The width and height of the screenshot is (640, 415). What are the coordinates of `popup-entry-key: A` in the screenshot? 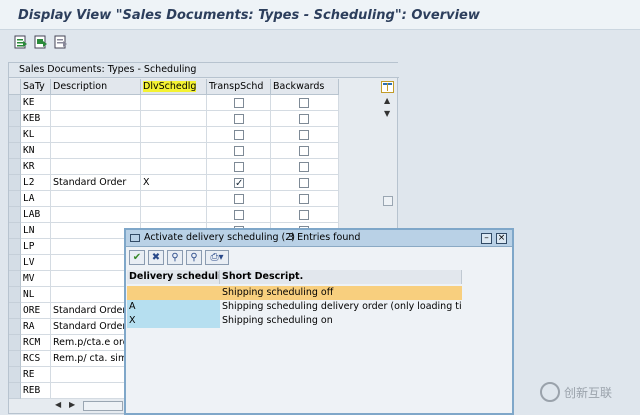 It's located at (173, 307).